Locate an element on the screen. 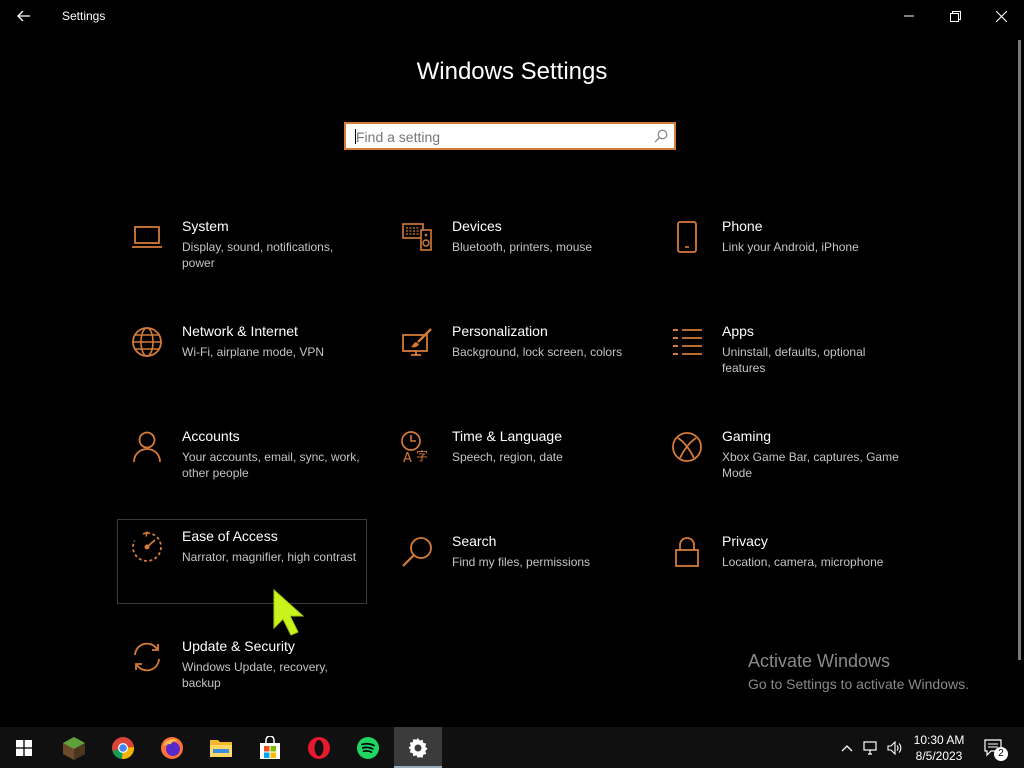 Image resolution: width=1024 pixels, height=768 pixels. apps-list-icon is located at coordinates (687, 342).